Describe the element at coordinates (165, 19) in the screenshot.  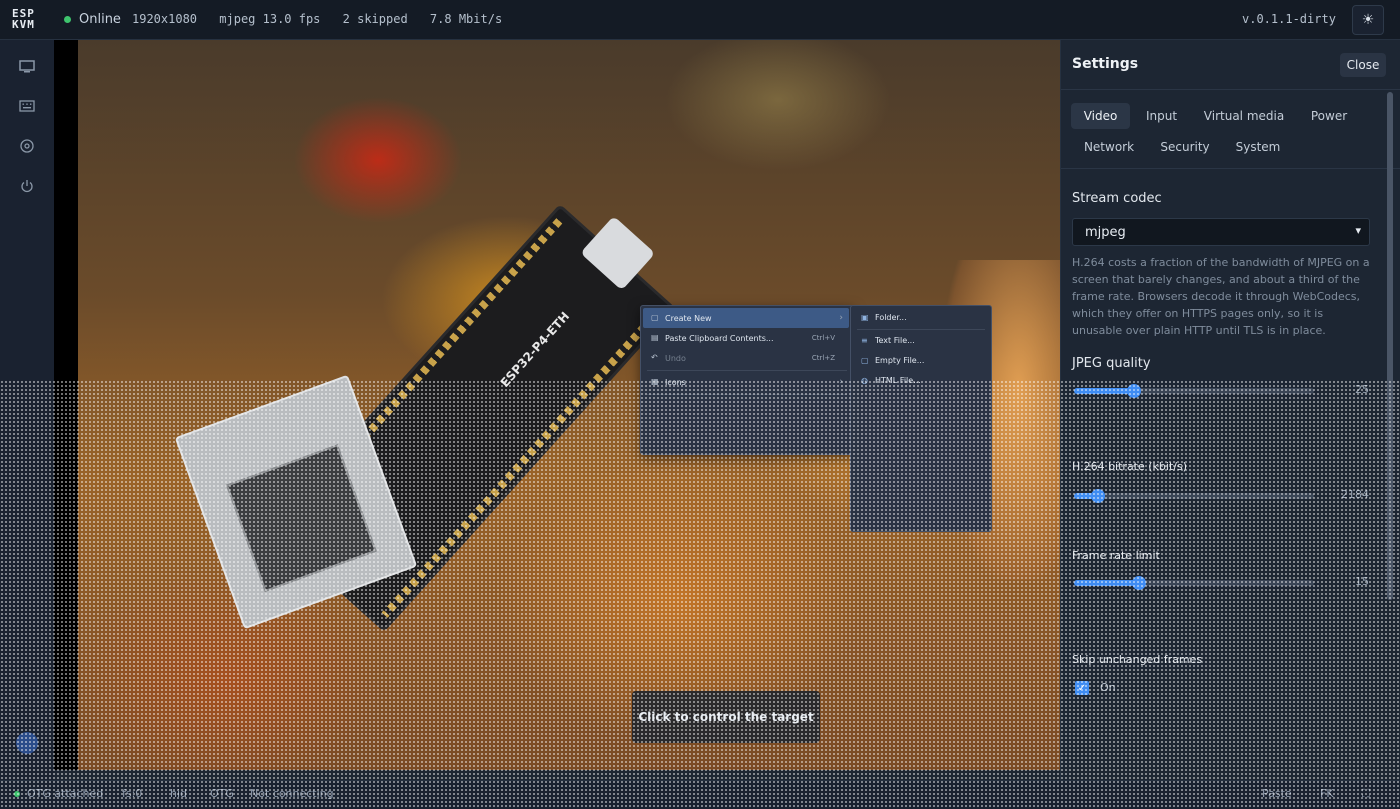
I see `resolution-readout: 1920x1080` at that location.